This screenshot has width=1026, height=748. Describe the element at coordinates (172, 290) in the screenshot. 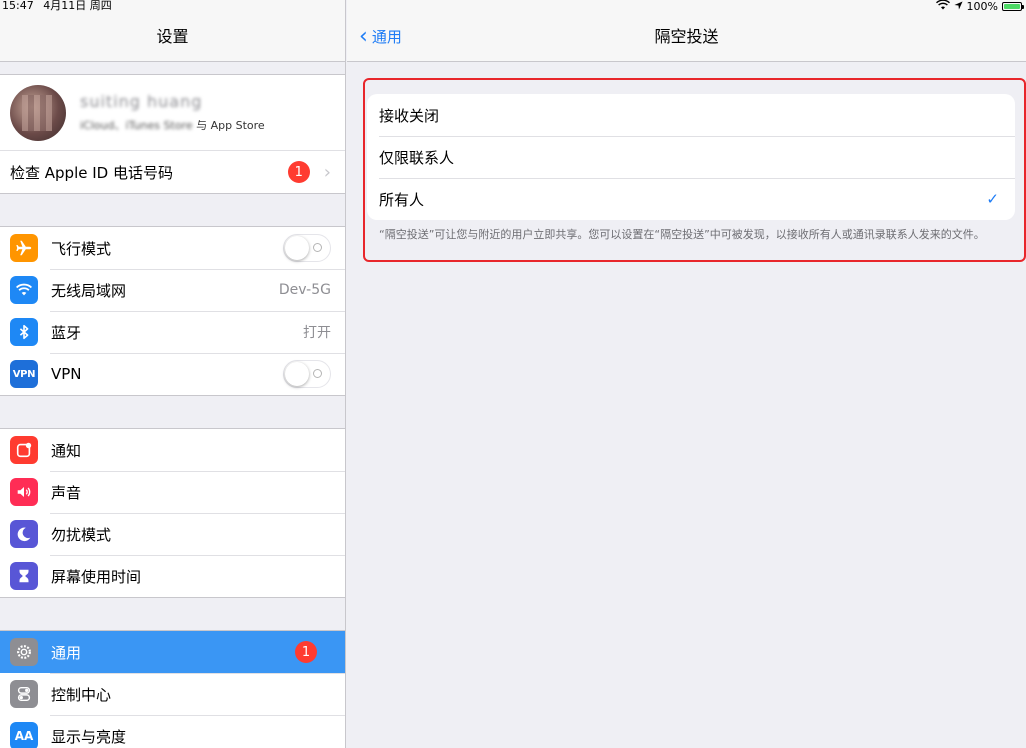

I see `sidebar-item-wifi: 无线局域网 Dev-5G` at that location.